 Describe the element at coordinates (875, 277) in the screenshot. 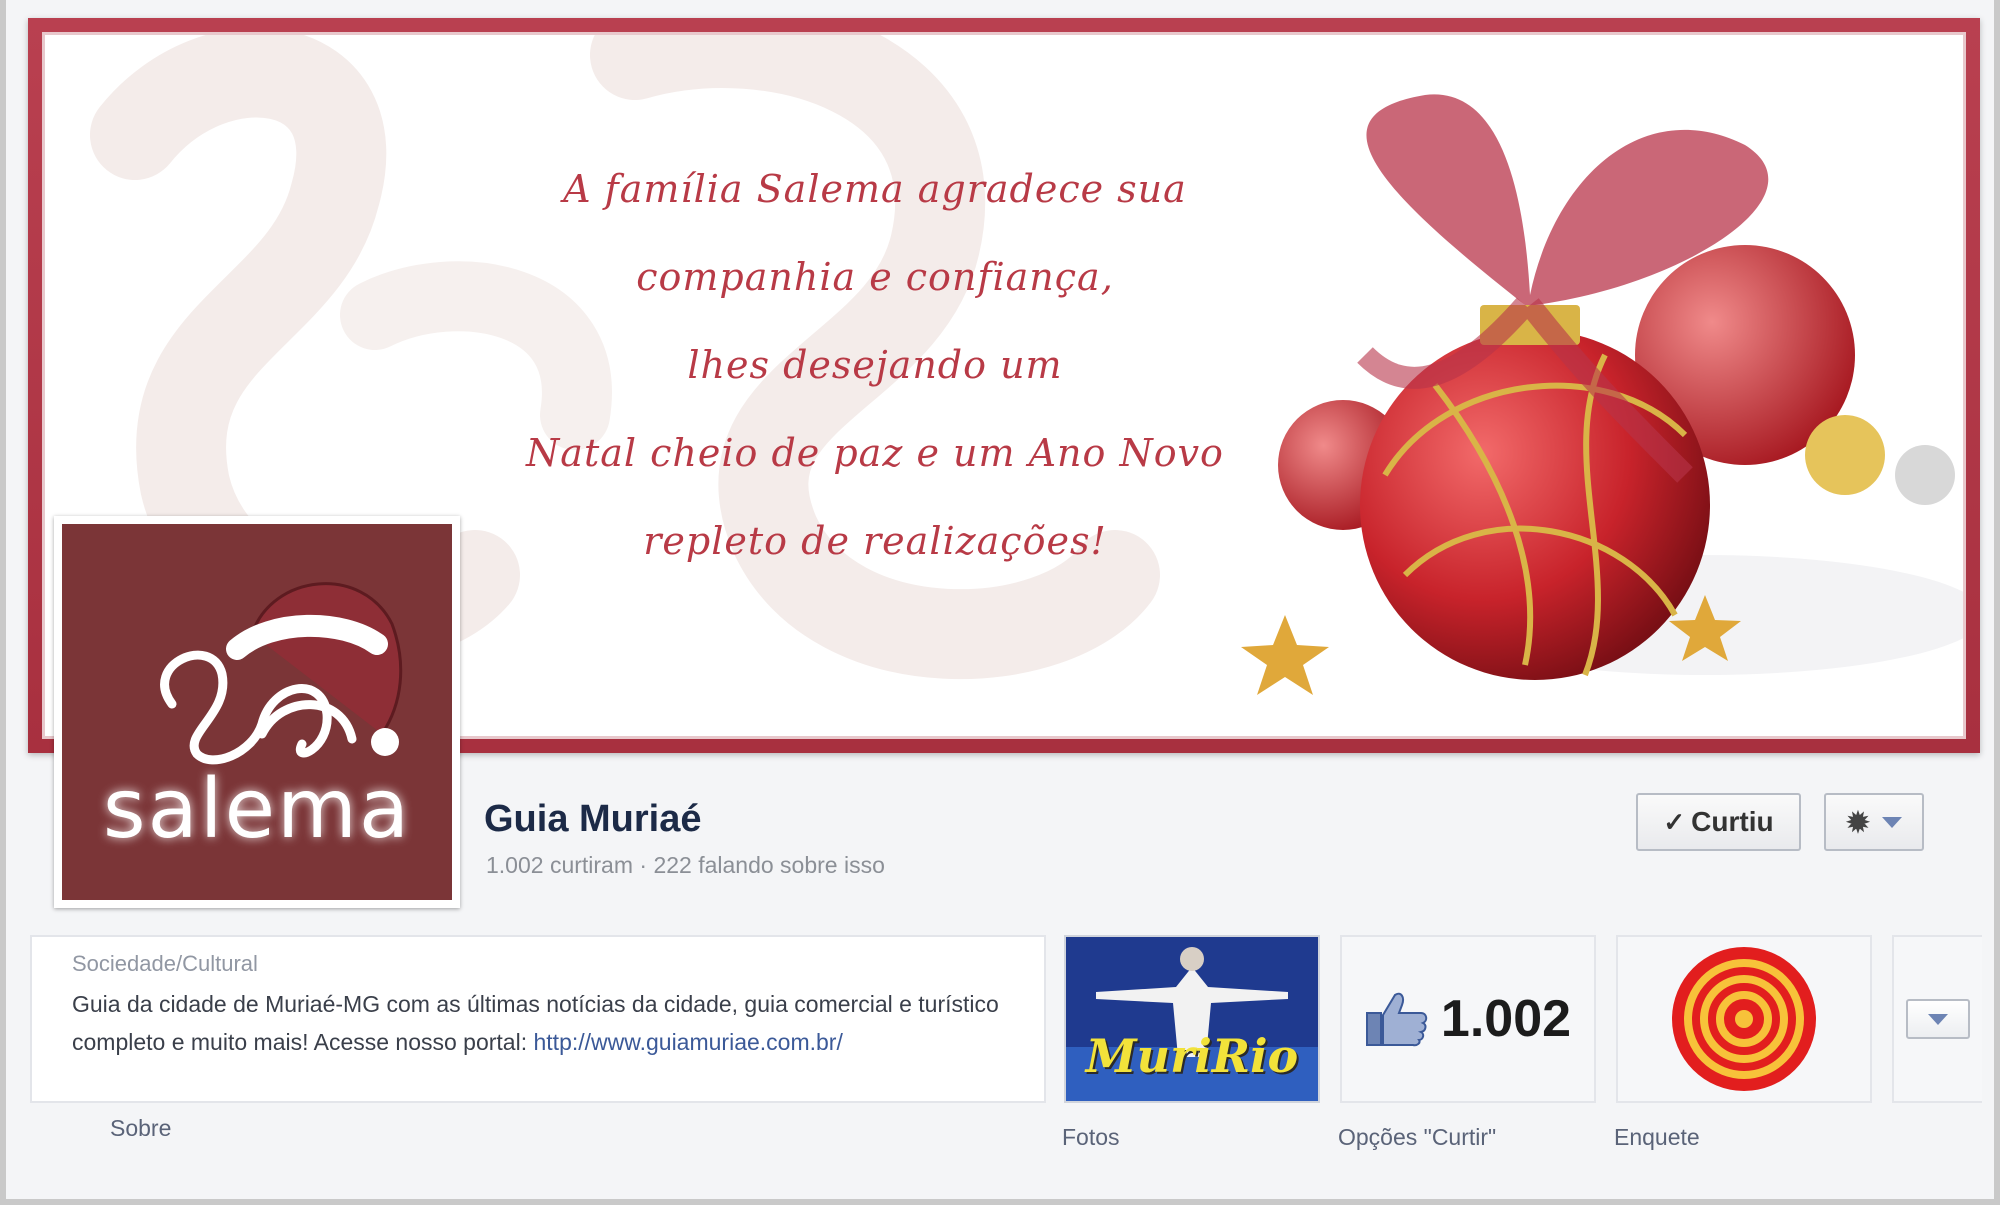

I see `greeting-line: companhia e confiança,` at that location.